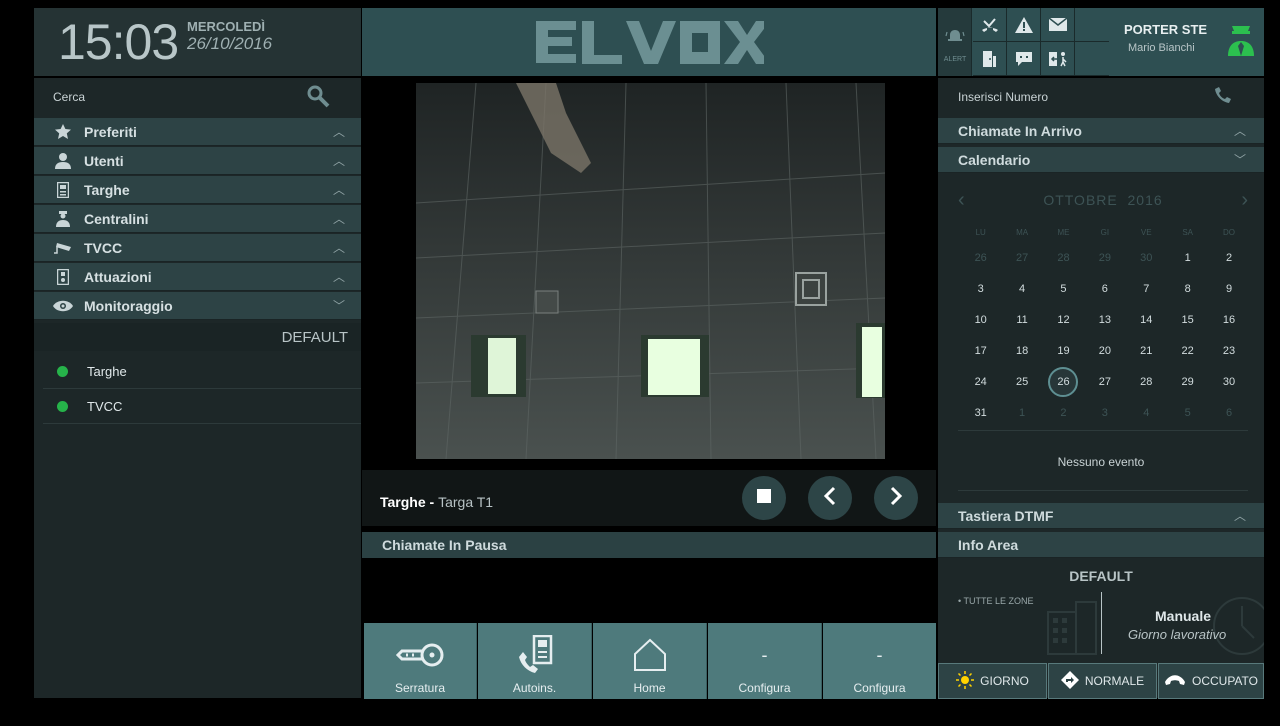  I want to click on calendar-day: 14, so click(1146, 319).